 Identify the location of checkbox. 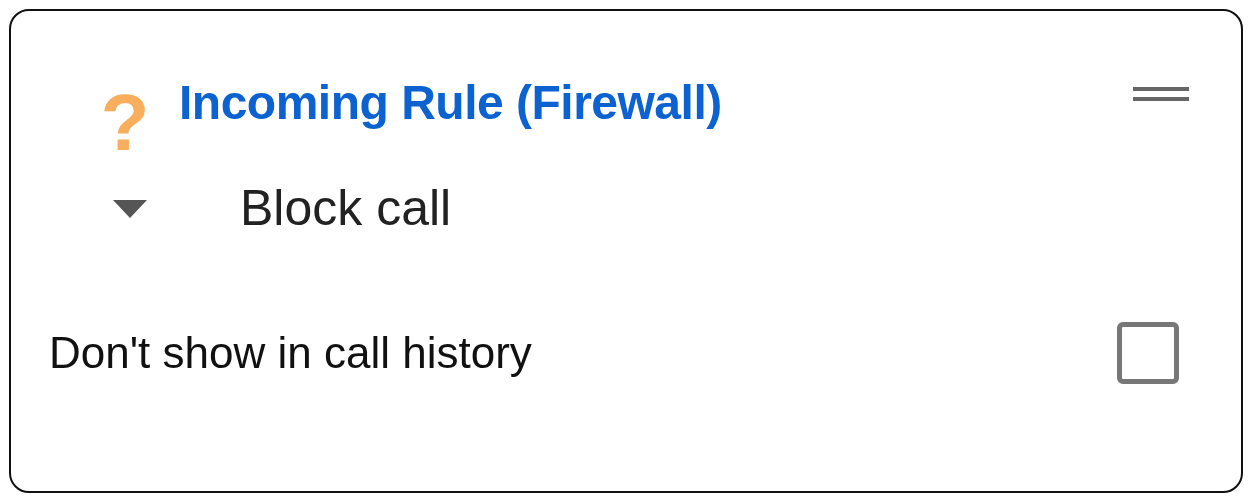
(1148, 353).